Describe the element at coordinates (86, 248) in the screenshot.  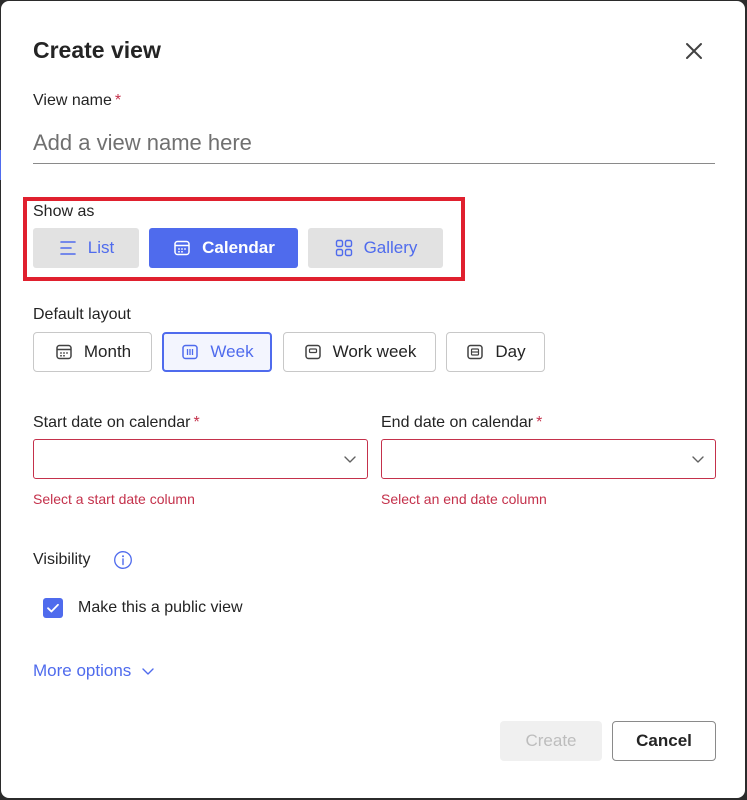
I see `show-as-list-button: List` at that location.